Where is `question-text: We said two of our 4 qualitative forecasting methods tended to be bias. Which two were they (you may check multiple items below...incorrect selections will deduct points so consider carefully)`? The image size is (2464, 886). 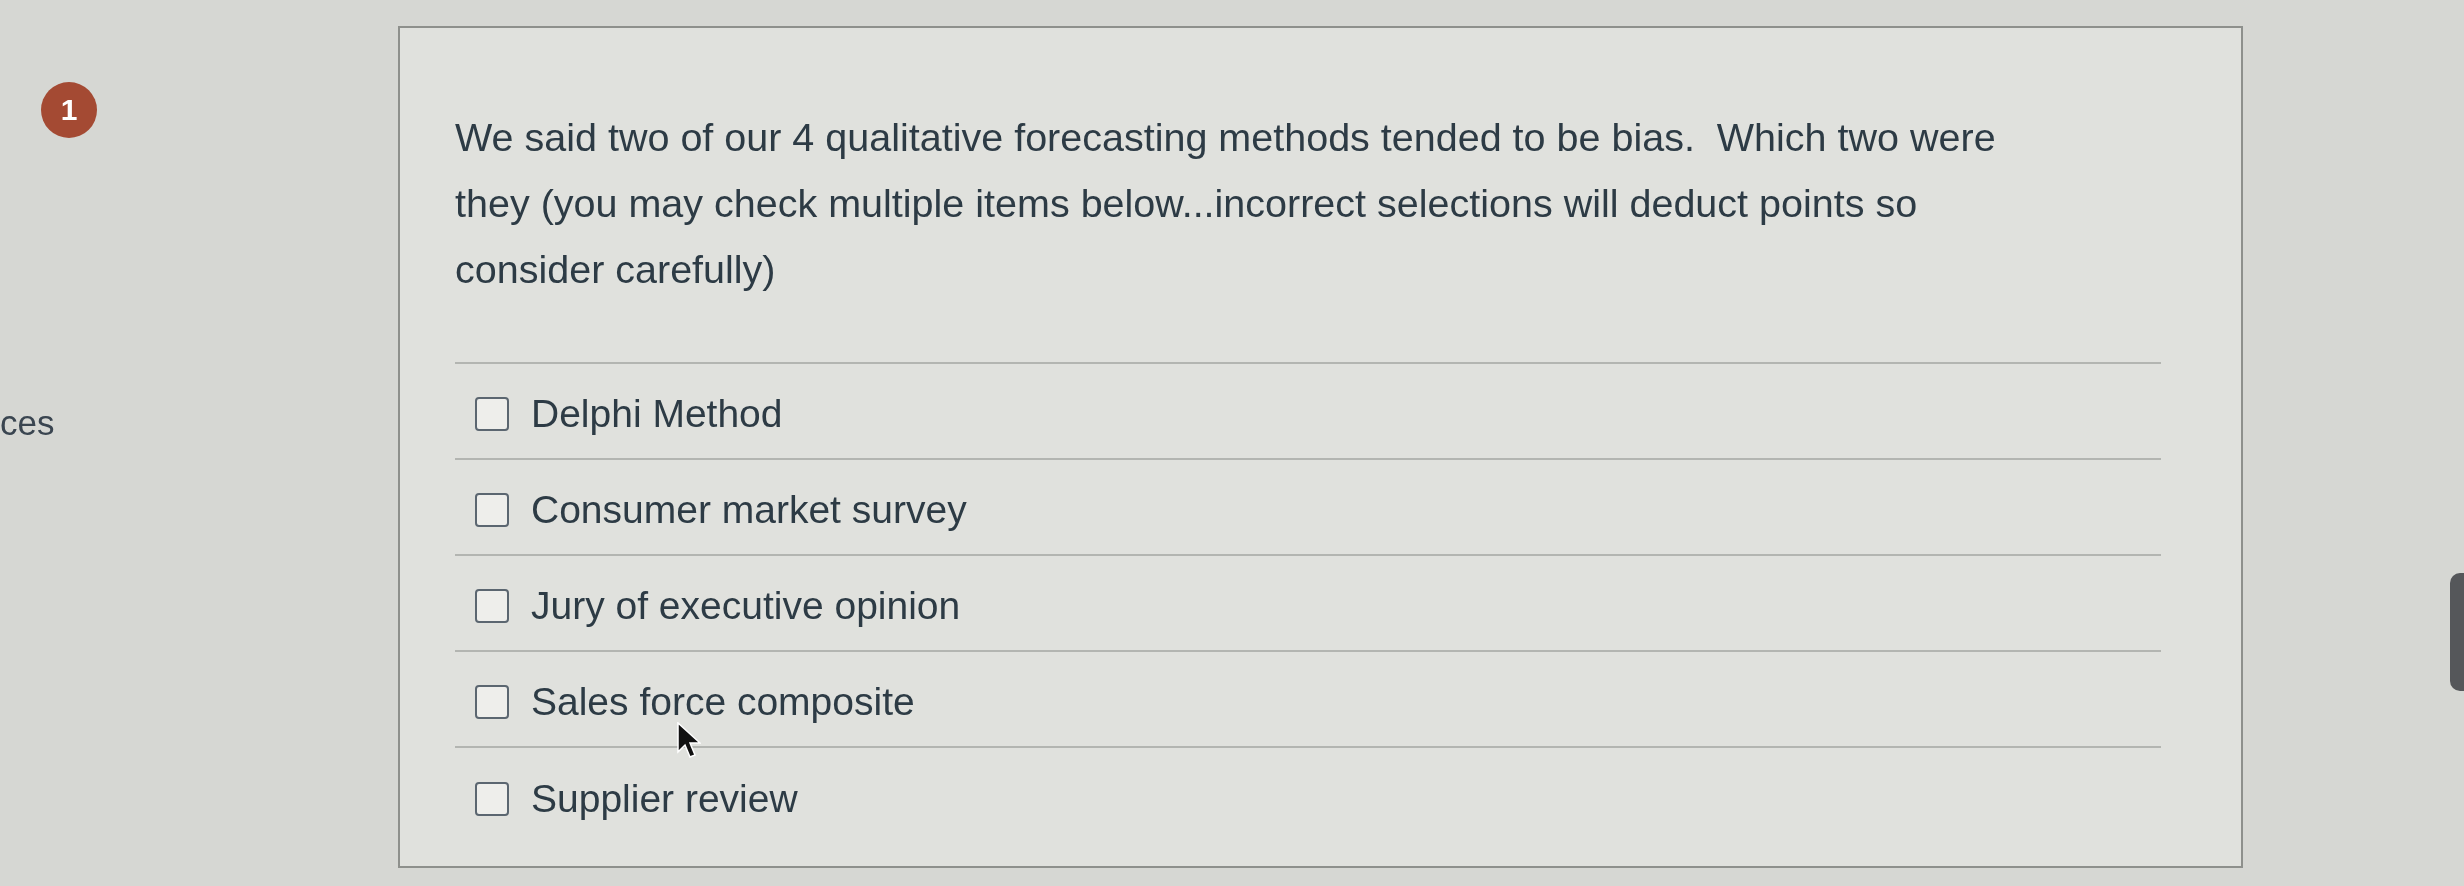
question-text: We said two of our 4 qualitative forecasting methods tended to be bias. Which two were they (you may check multiple items below...incorrect selections will deduct points so consider carefully) is located at coordinates (1226, 203).